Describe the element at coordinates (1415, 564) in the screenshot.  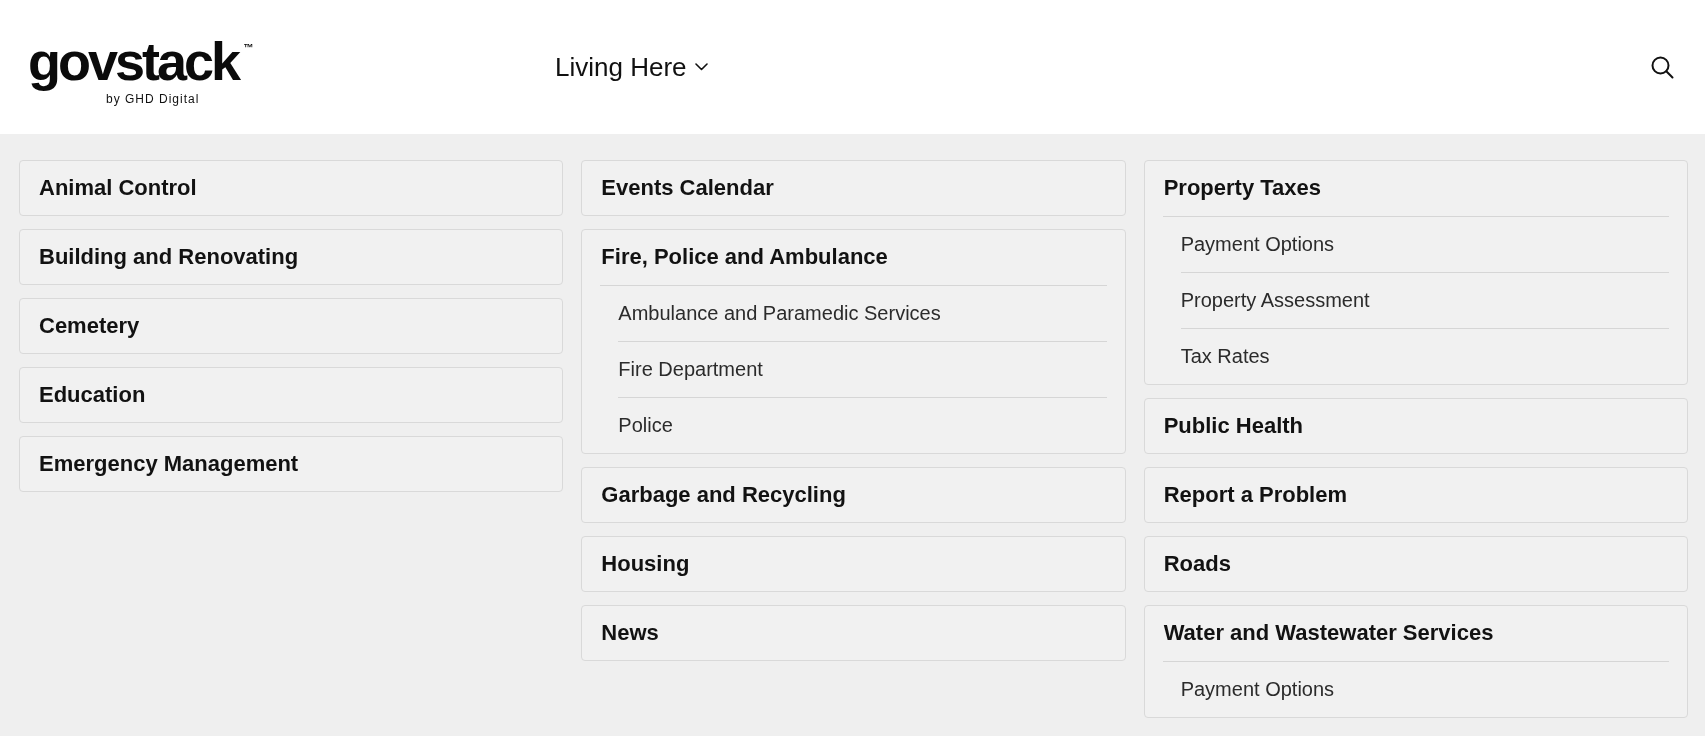
I see `menu-link: Roads` at that location.